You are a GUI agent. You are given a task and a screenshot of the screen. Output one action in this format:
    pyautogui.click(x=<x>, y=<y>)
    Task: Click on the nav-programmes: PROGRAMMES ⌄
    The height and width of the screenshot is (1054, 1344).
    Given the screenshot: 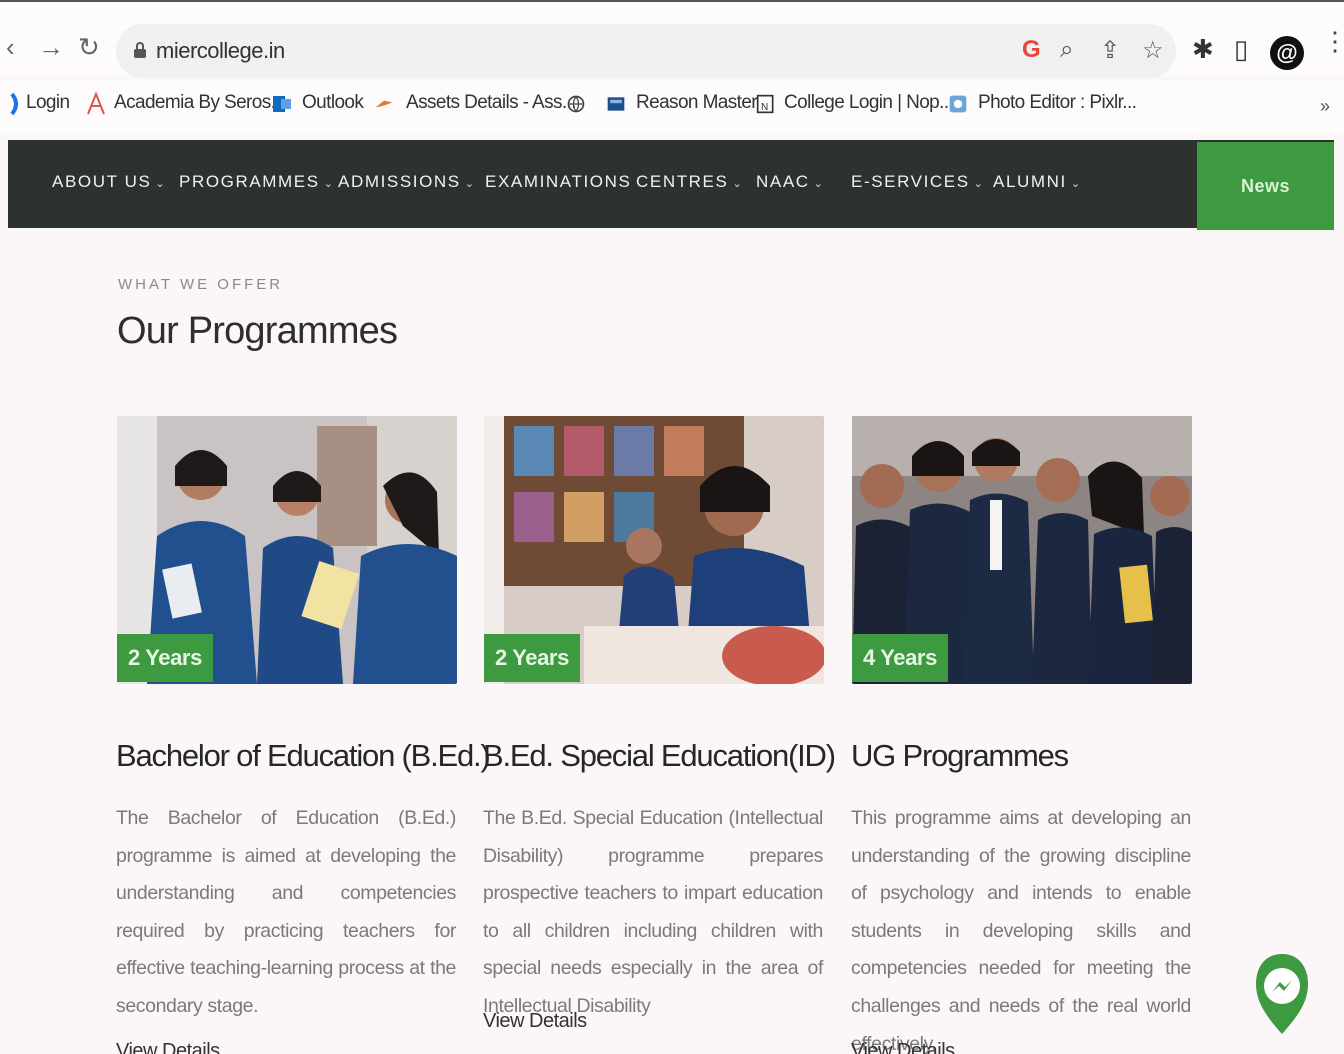 What is the action you would take?
    pyautogui.click(x=257, y=182)
    